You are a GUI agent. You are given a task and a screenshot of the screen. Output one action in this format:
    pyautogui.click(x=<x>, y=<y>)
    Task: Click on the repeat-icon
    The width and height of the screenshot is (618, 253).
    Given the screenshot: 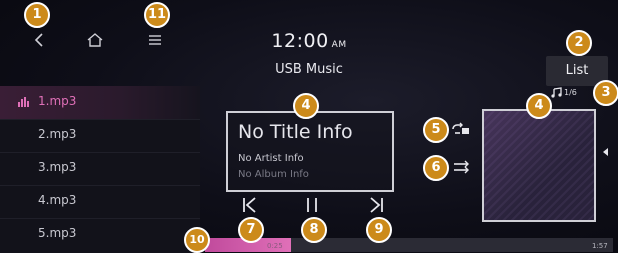 What is the action you would take?
    pyautogui.click(x=460, y=129)
    